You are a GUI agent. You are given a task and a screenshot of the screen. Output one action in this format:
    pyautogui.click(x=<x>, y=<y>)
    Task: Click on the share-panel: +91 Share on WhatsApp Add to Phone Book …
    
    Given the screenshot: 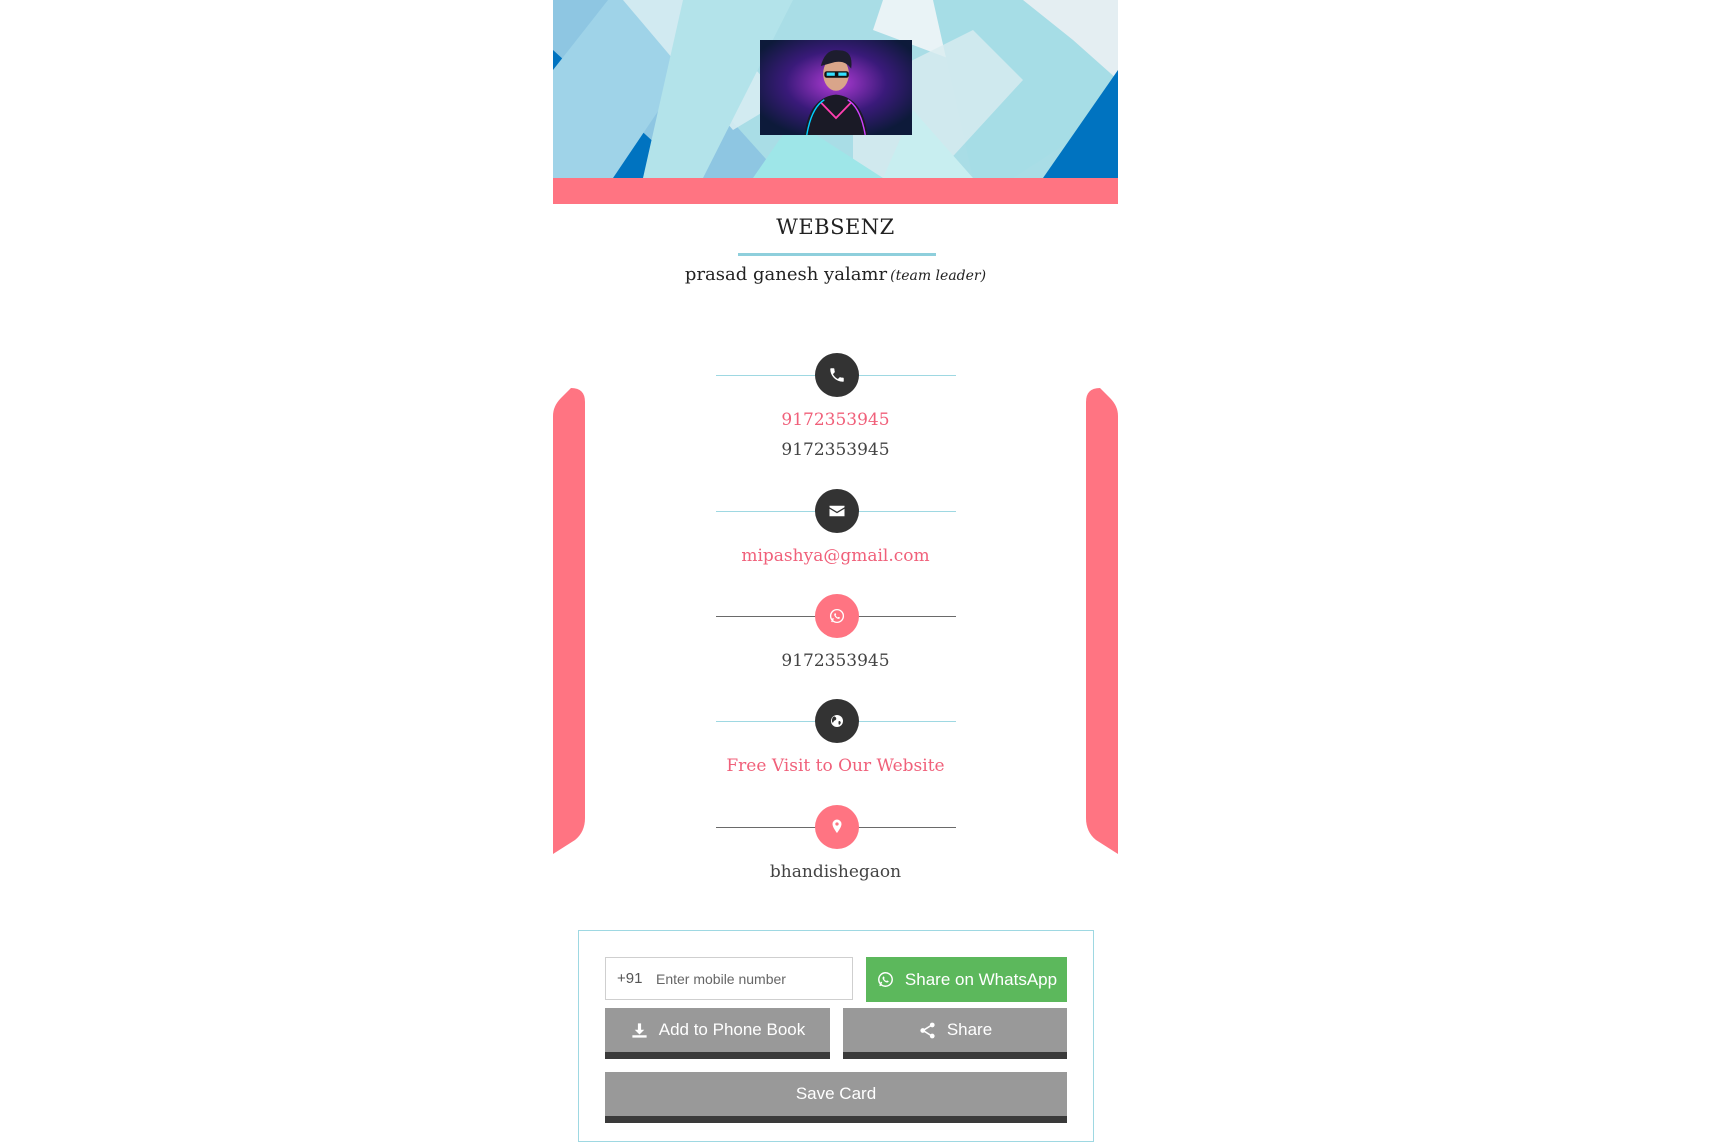 What is the action you would take?
    pyautogui.click(x=836, y=1036)
    